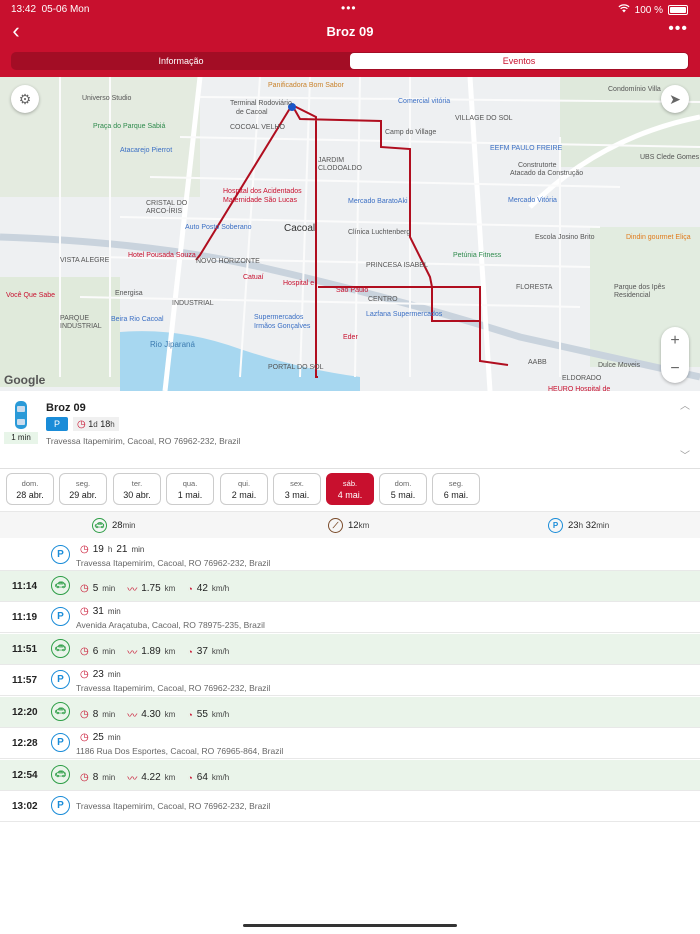  I want to click on svg-text: Panificadora Bom Sabor, so click(306, 85).